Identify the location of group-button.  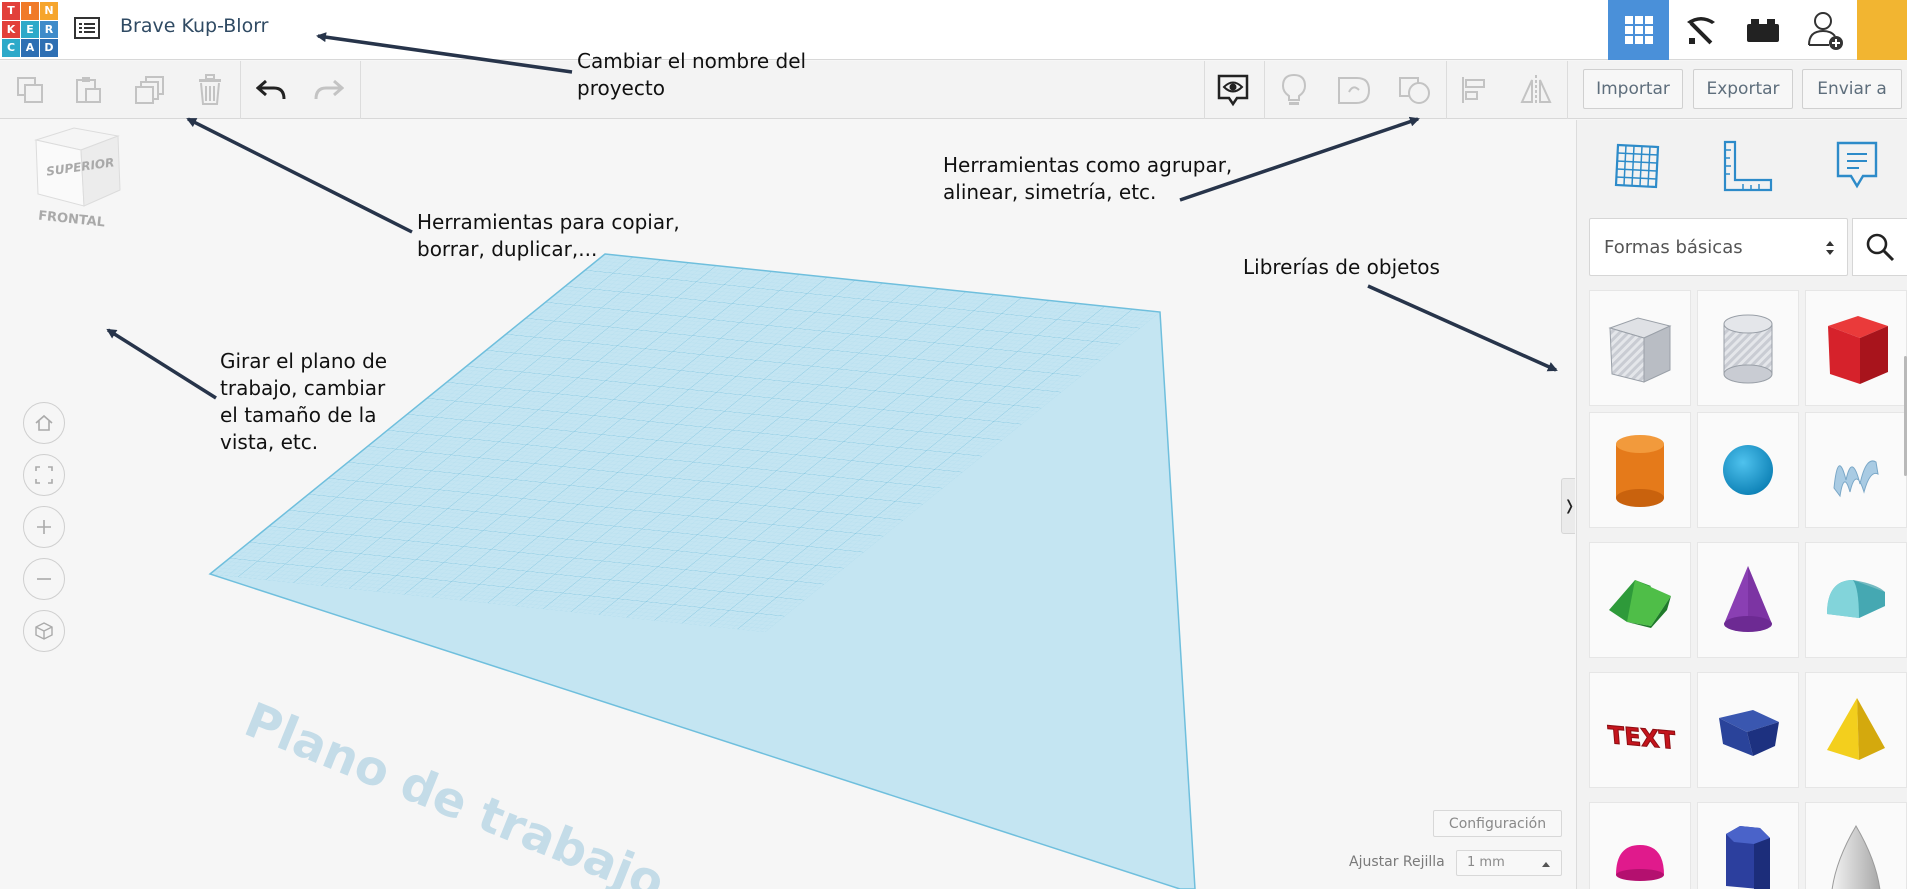
(1354, 90).